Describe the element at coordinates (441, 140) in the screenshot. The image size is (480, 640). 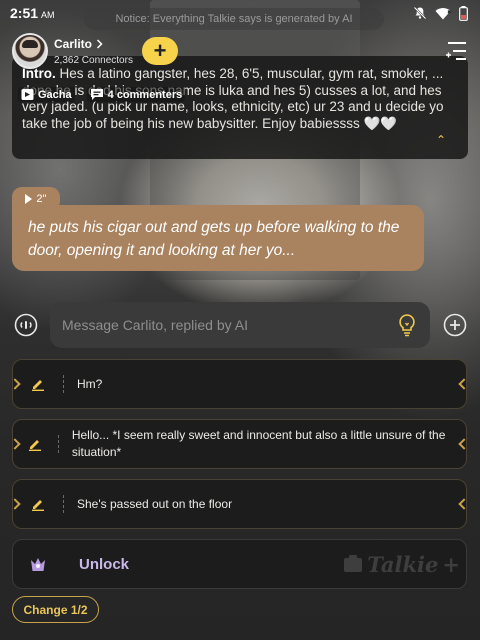
I see `chevron-up-icon: ⌃` at that location.